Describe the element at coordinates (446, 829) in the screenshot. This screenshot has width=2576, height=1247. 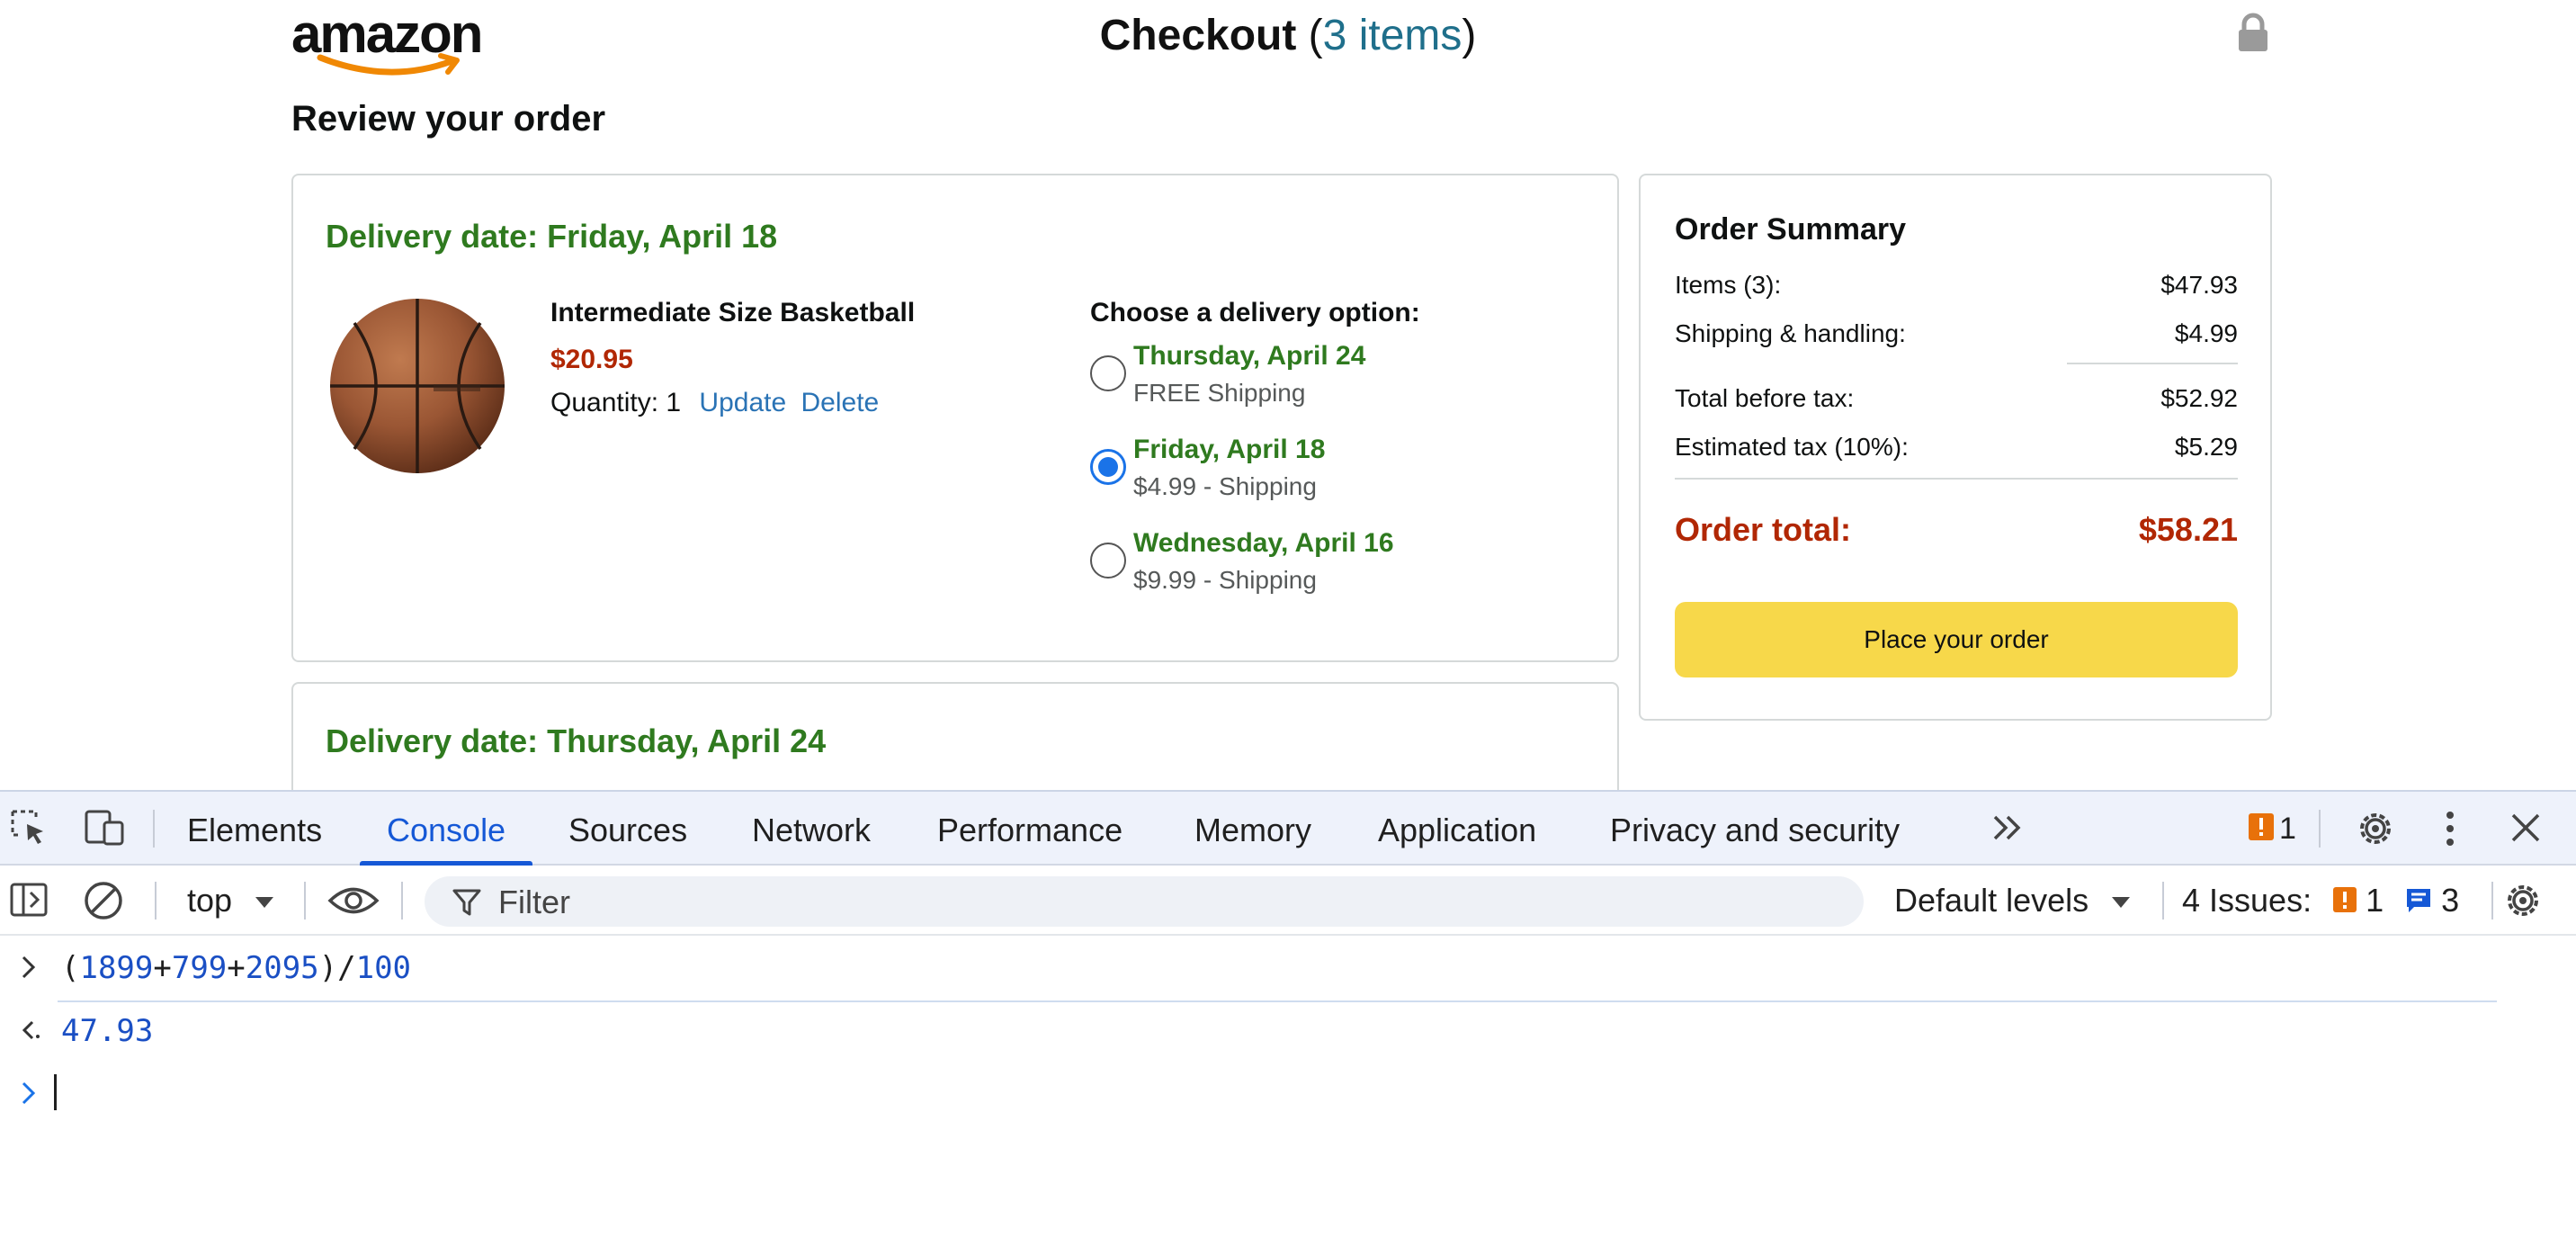
I see `tab-console: Console` at that location.